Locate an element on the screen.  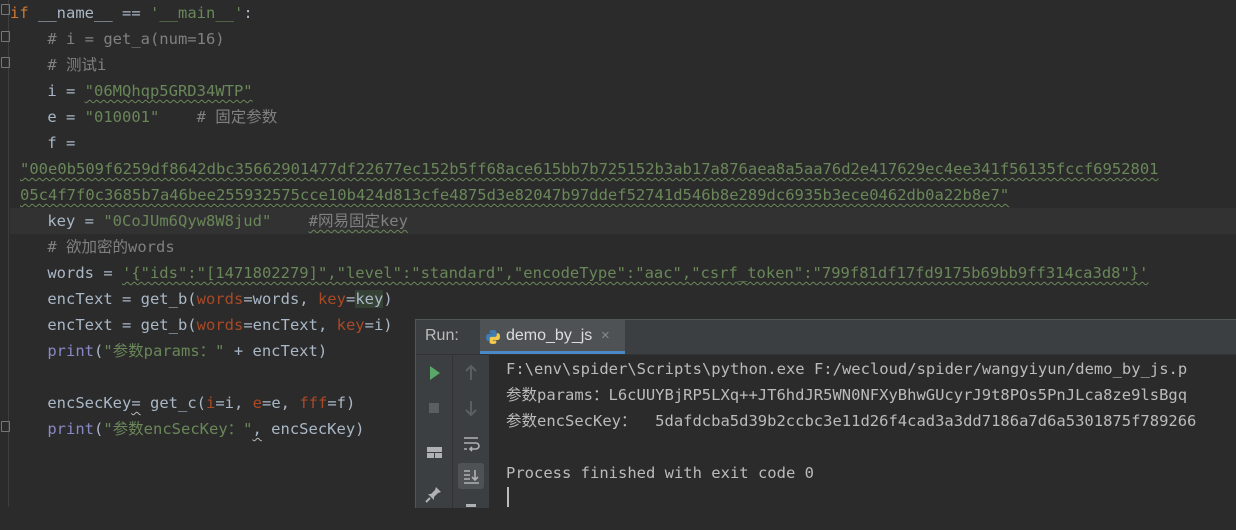
run-header: Run: demo_by_js × is located at coordinates (826, 337).